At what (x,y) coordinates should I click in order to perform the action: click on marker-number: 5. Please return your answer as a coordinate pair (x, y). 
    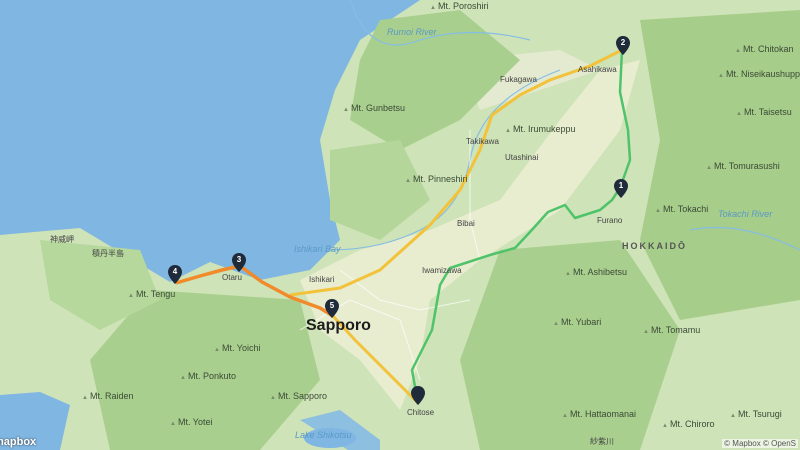
    Looking at the image, I should click on (332, 305).